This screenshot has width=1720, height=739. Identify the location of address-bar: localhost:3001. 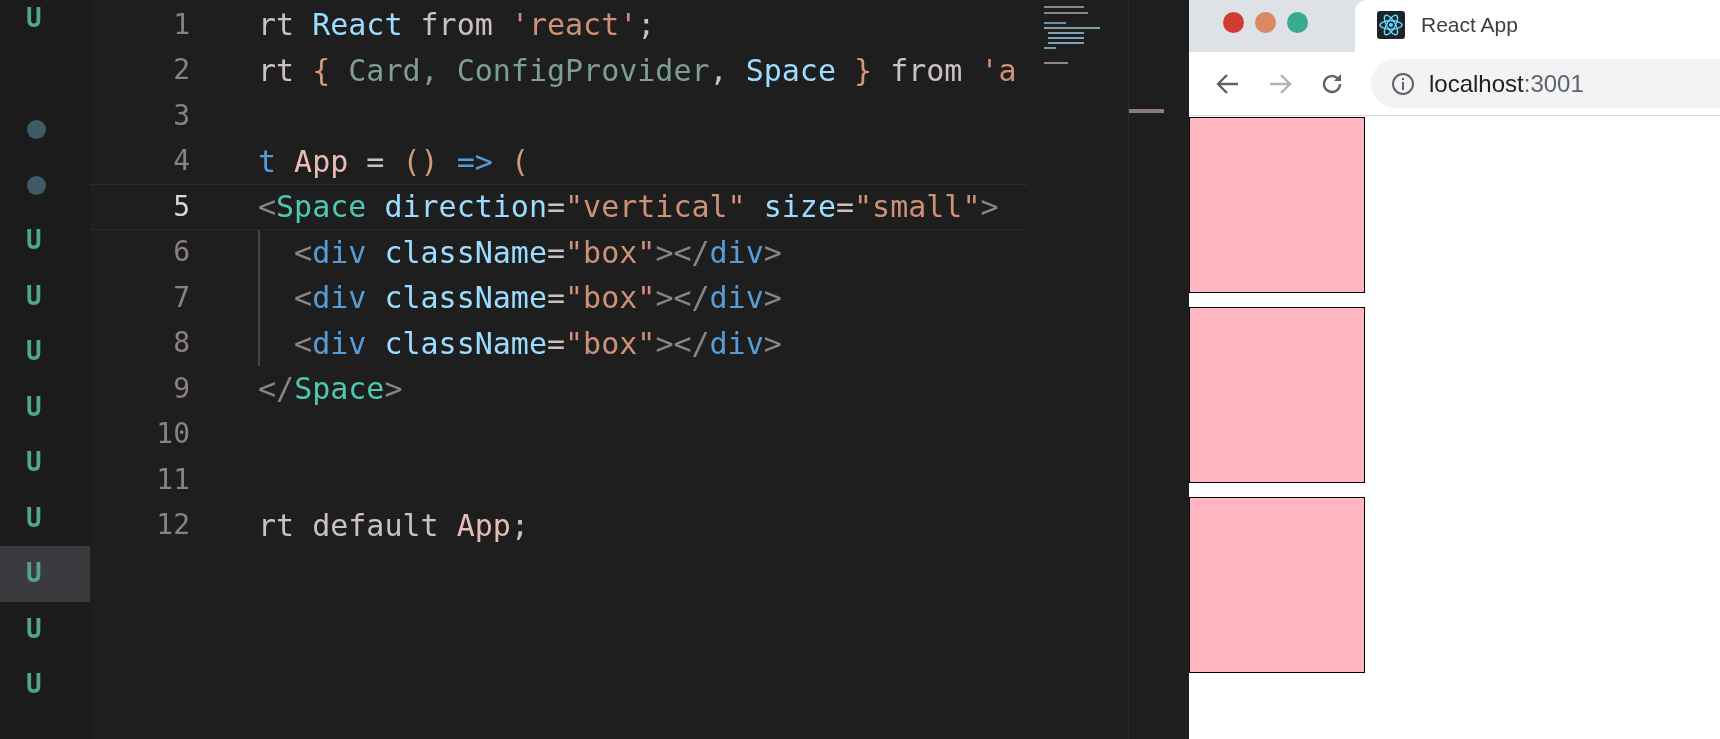
(1545, 83).